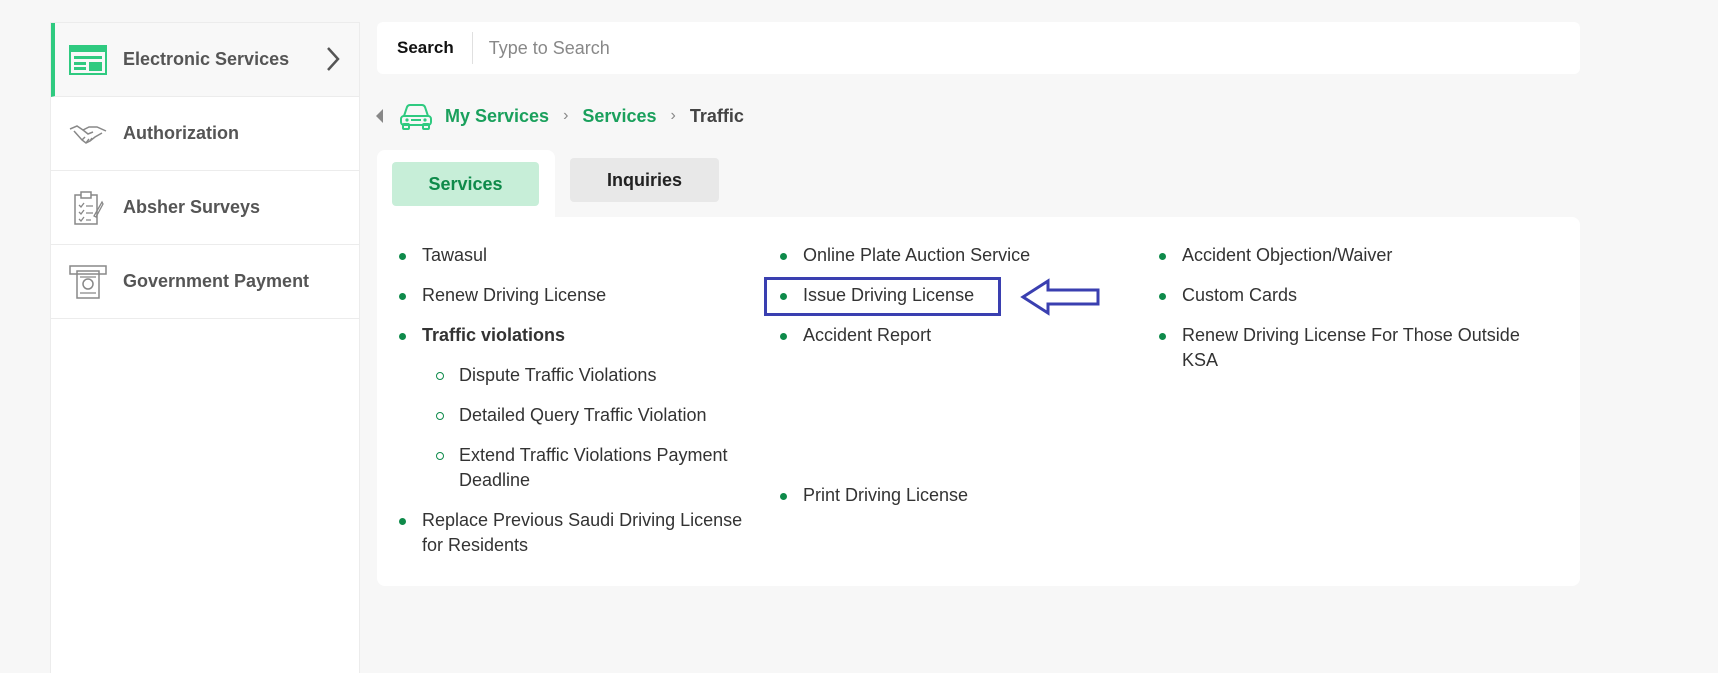 Image resolution: width=1718 pixels, height=673 pixels. Describe the element at coordinates (594, 375) in the screenshot. I see `service-dispute-traffic-violations: Dispute Traffic Violations` at that location.